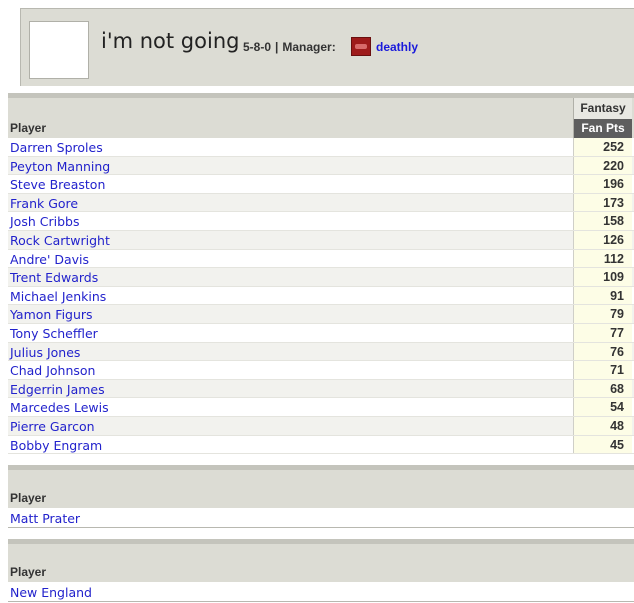 The height and width of the screenshot is (603, 634). What do you see at coordinates (321, 118) in the screenshot?
I see `table-header: Player Fantasy Fan Pts` at bounding box center [321, 118].